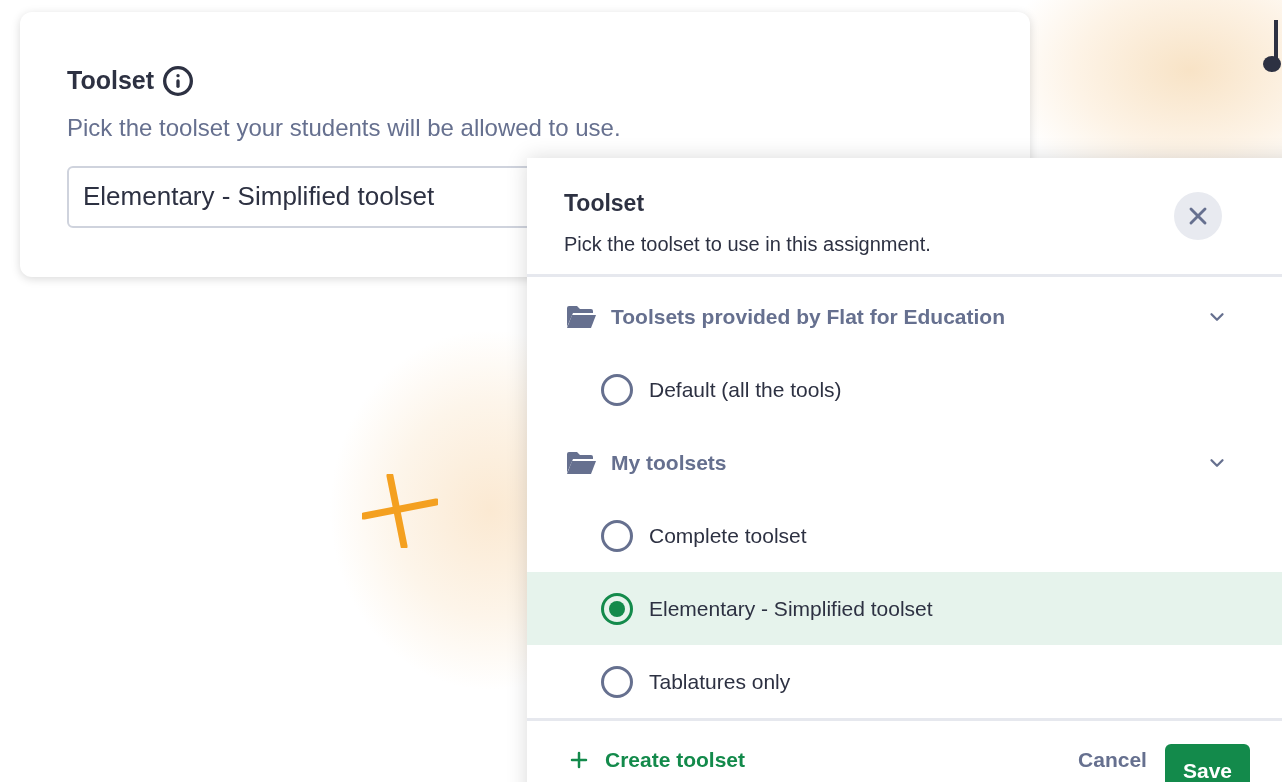 The height and width of the screenshot is (782, 1282). What do you see at coordinates (747, 244) in the screenshot?
I see `dialog-subtitle: Pick the toolset to use in this assignment.` at bounding box center [747, 244].